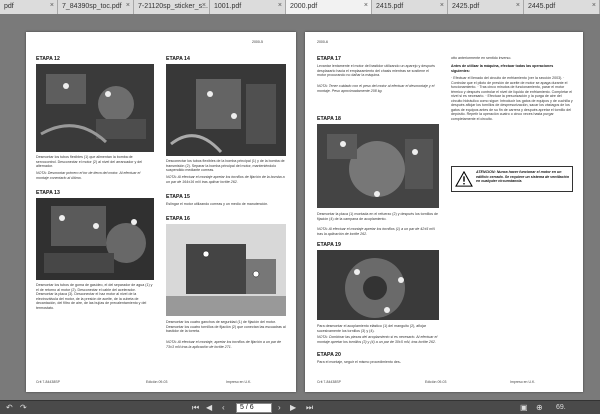  I want to click on next-icon: ›, so click(279, 407).